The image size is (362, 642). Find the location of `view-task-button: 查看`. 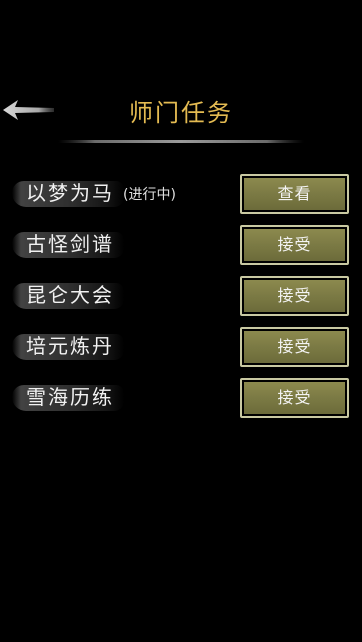

view-task-button: 查看 is located at coordinates (294, 194).